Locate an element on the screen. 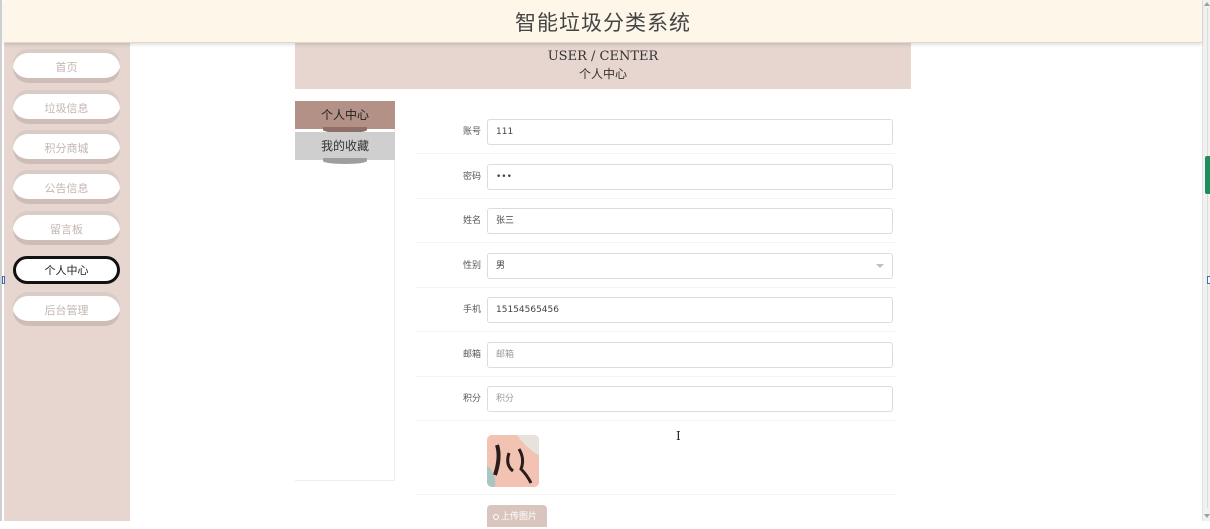 The width and height of the screenshot is (1210, 529). form-row-gender: 性别 男 is located at coordinates (656, 266).